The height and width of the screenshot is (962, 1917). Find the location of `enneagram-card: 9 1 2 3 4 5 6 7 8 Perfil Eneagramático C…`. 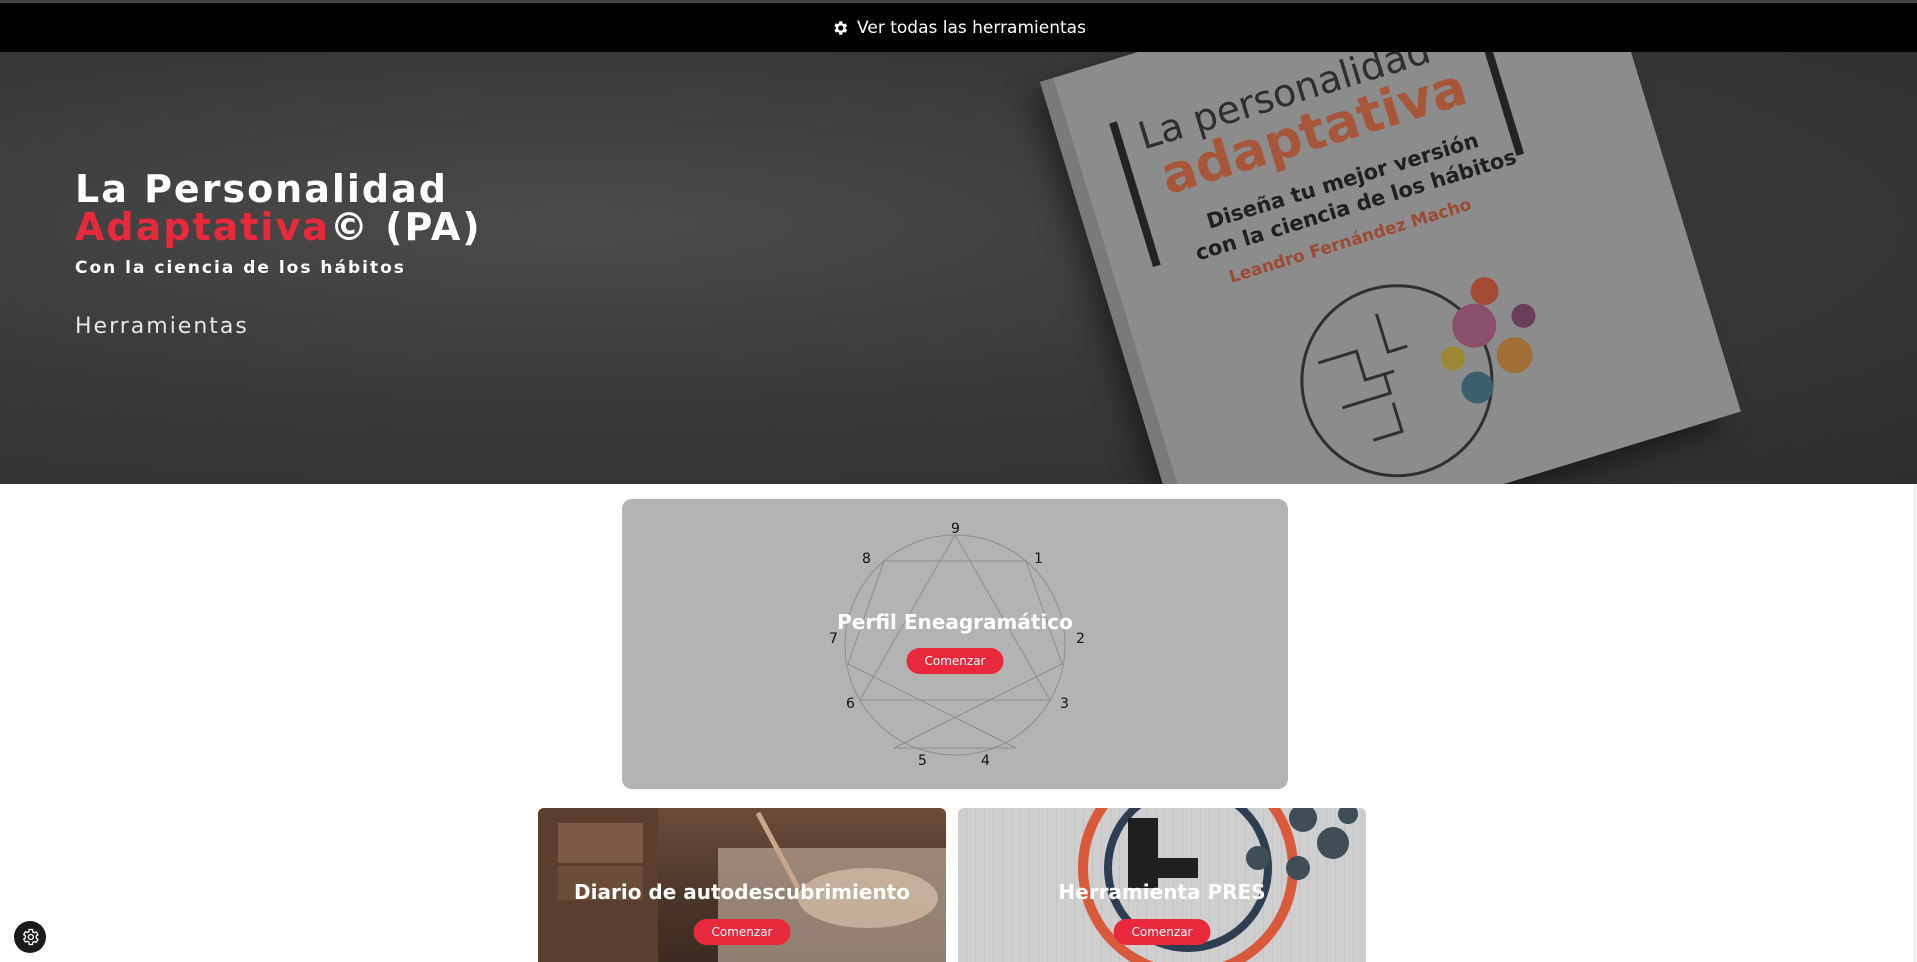

enneagram-card: 9 1 2 3 4 5 6 7 8 Perfil Eneagramático C… is located at coordinates (955, 644).